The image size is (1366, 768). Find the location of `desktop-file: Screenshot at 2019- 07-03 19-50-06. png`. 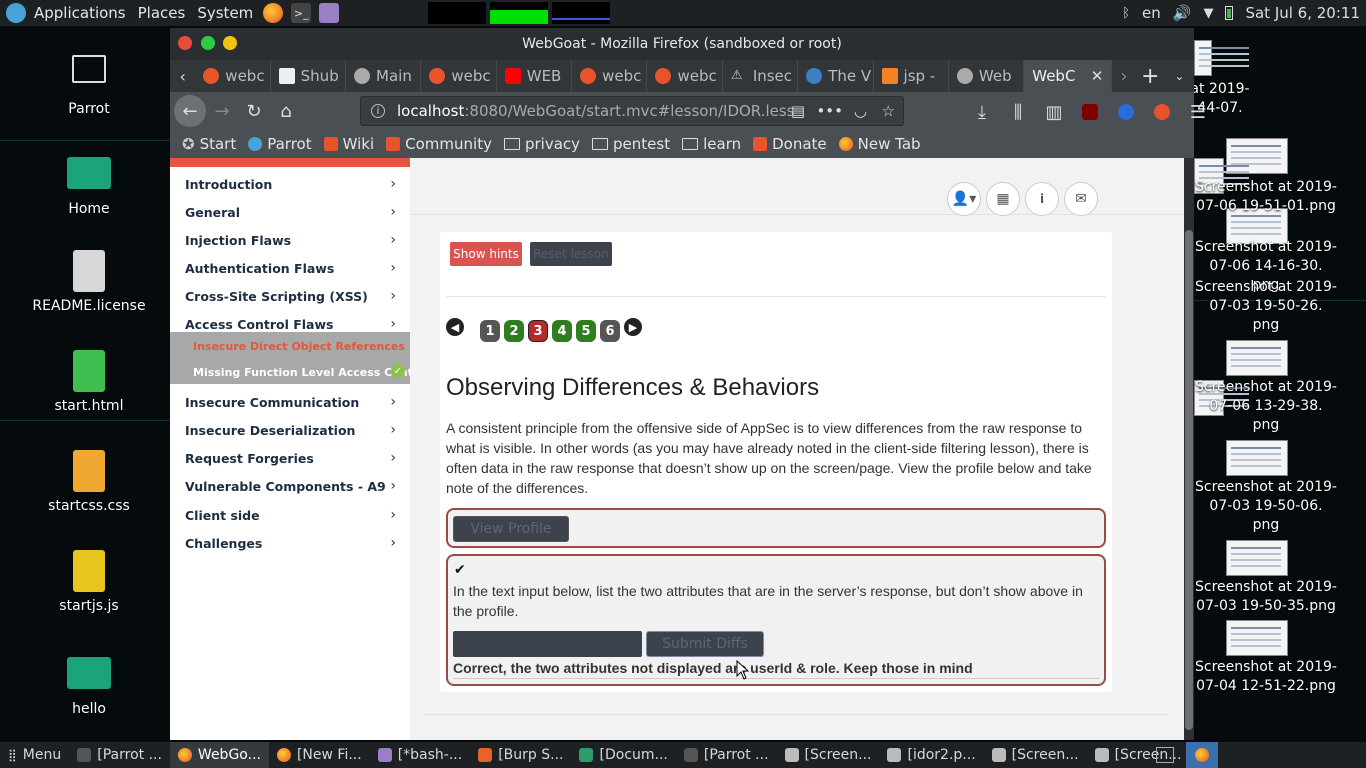

desktop-file: Screenshot at 2019- 07-03 19-50-06. png is located at coordinates (1266, 506).